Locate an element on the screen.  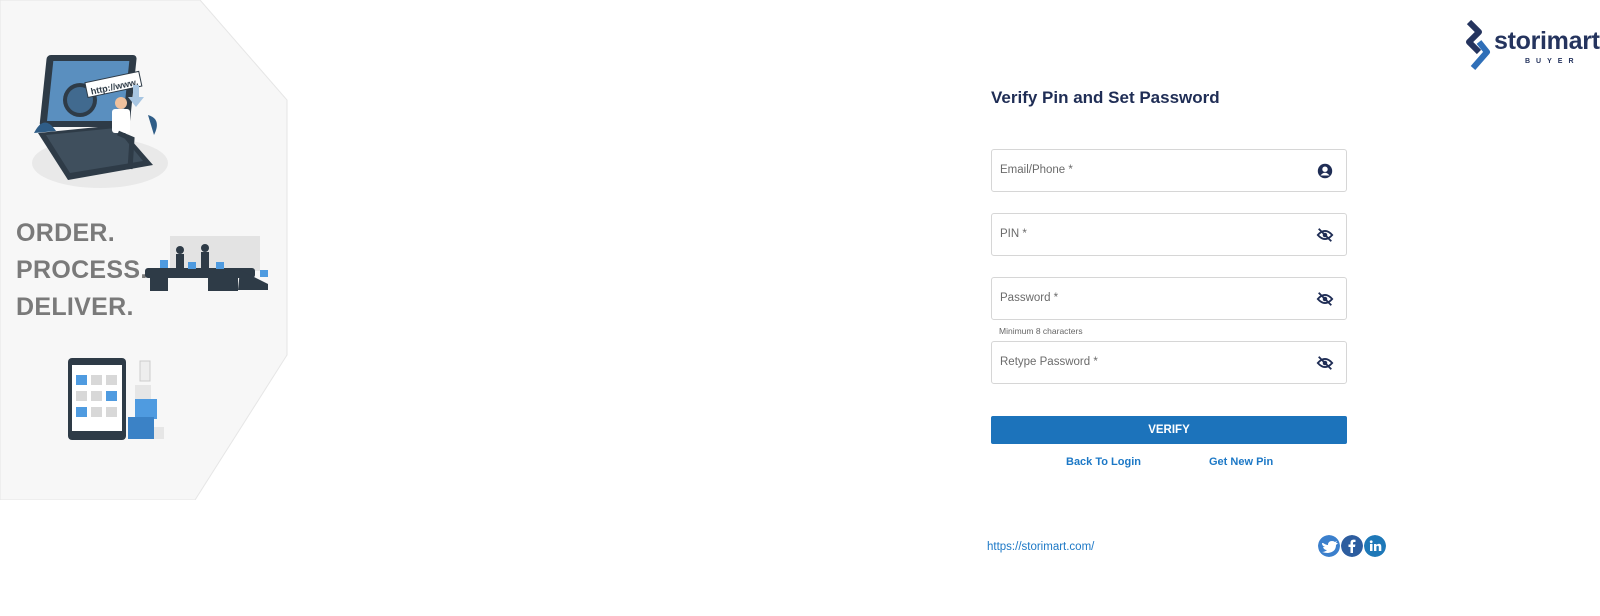
logo-subtitle: BUYER is located at coordinates (1552, 61).